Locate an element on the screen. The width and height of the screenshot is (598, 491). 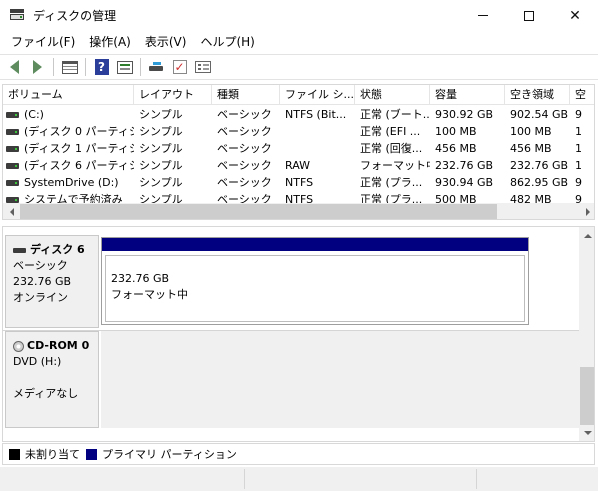
maximize-button is located at coordinates (529, 15).